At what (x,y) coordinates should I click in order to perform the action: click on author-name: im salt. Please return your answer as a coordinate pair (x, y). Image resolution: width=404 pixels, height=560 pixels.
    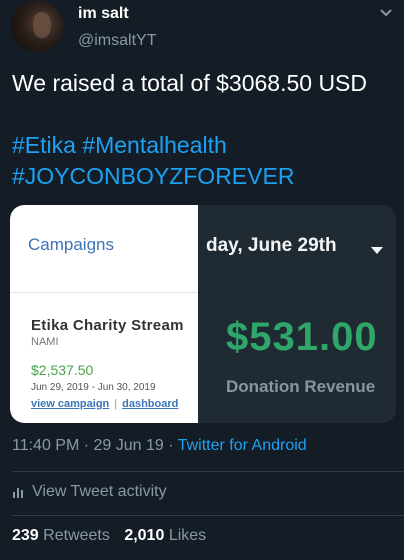
    Looking at the image, I should click on (103, 14).